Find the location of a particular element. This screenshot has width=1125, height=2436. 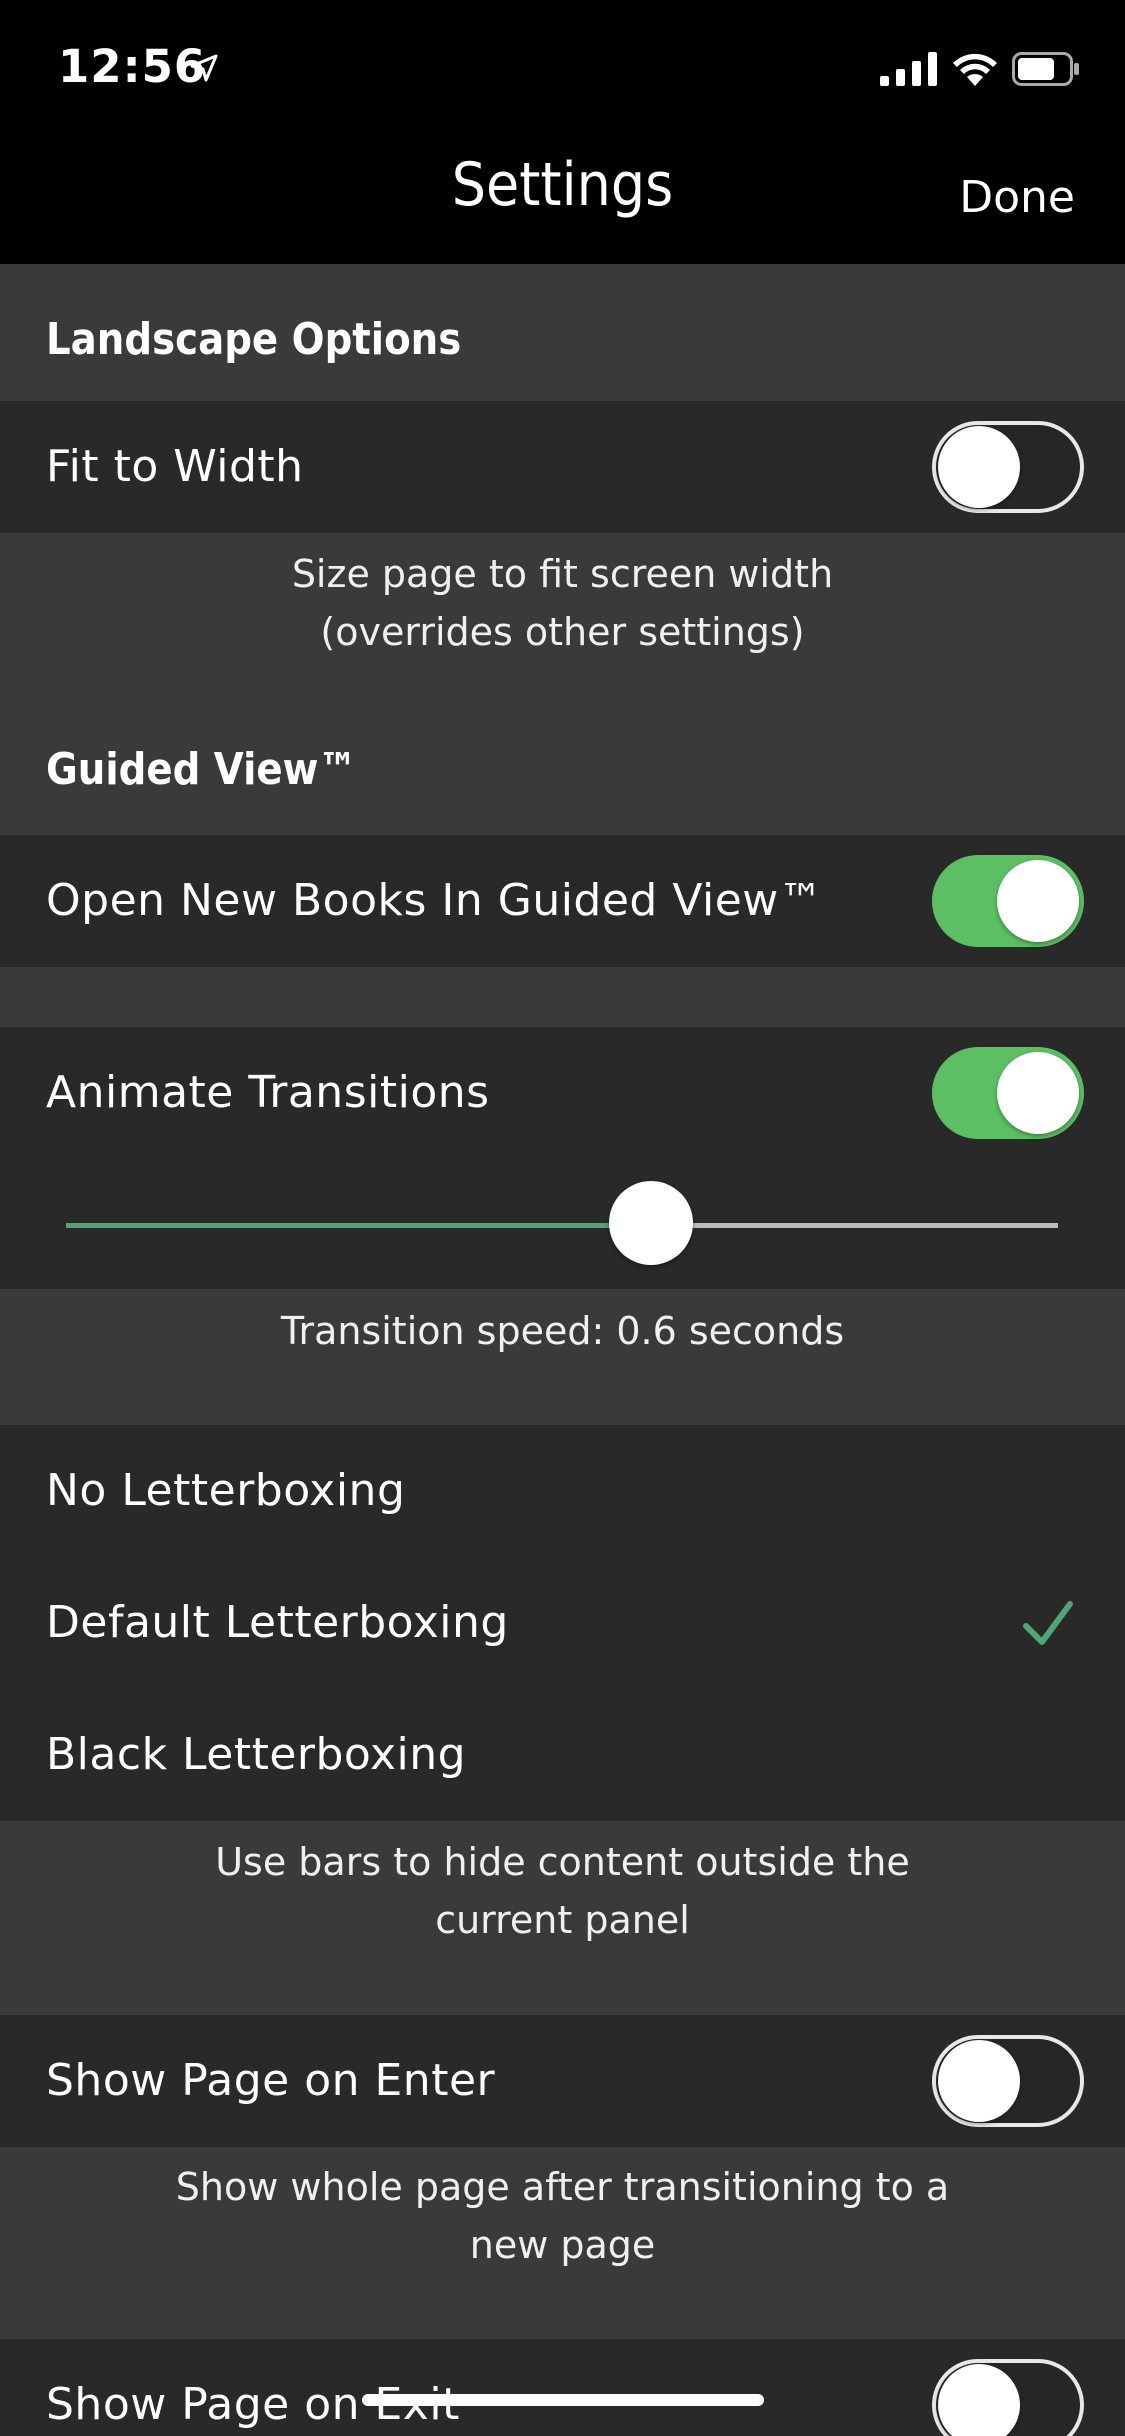

animate-transitions-toggle is located at coordinates (1008, 1093).